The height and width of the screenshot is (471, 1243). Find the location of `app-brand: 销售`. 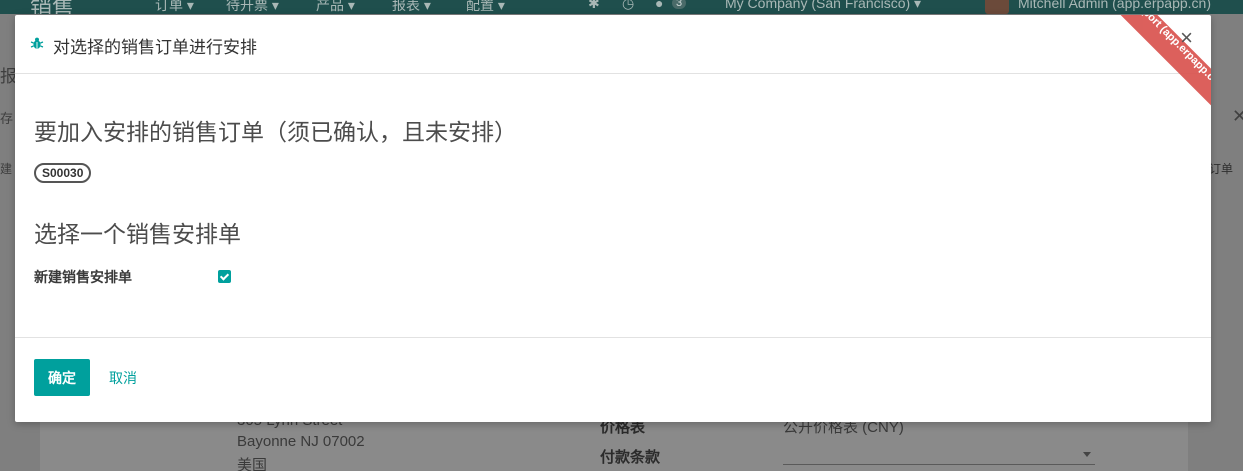

app-brand: 销售 is located at coordinates (52, 7).